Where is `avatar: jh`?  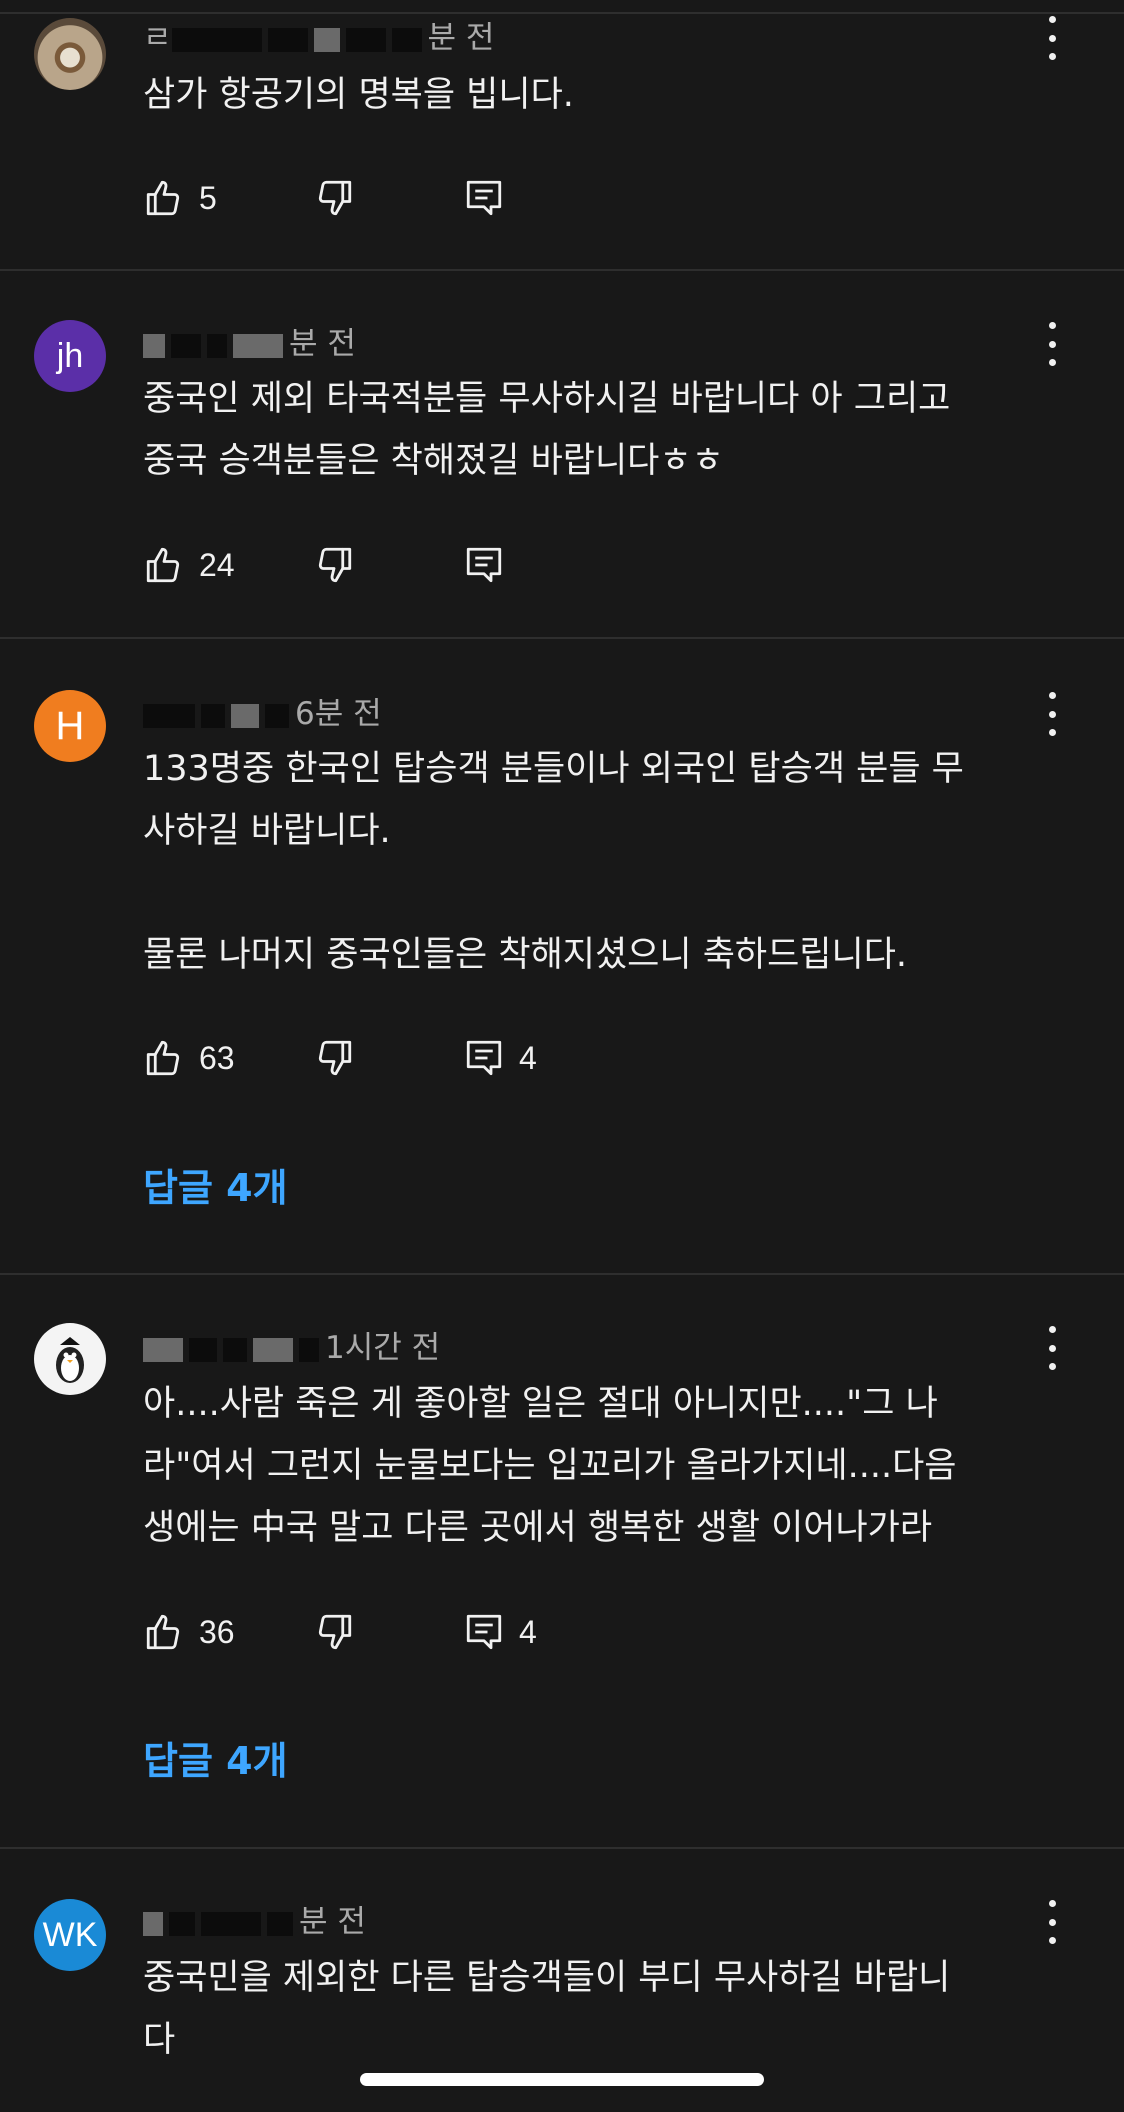
avatar: jh is located at coordinates (70, 356).